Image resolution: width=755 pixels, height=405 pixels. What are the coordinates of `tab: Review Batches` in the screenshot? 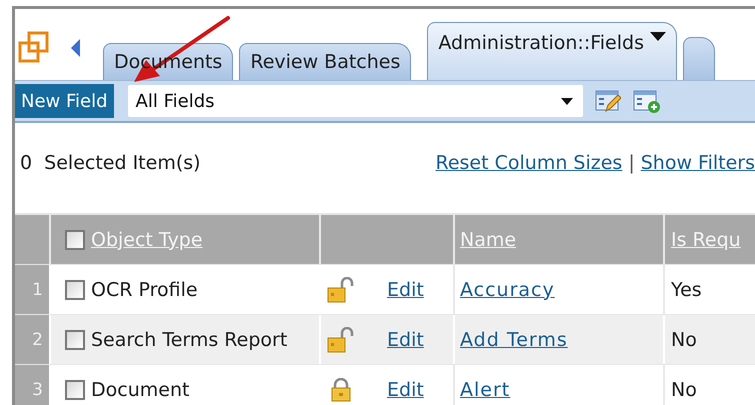 It's located at (325, 61).